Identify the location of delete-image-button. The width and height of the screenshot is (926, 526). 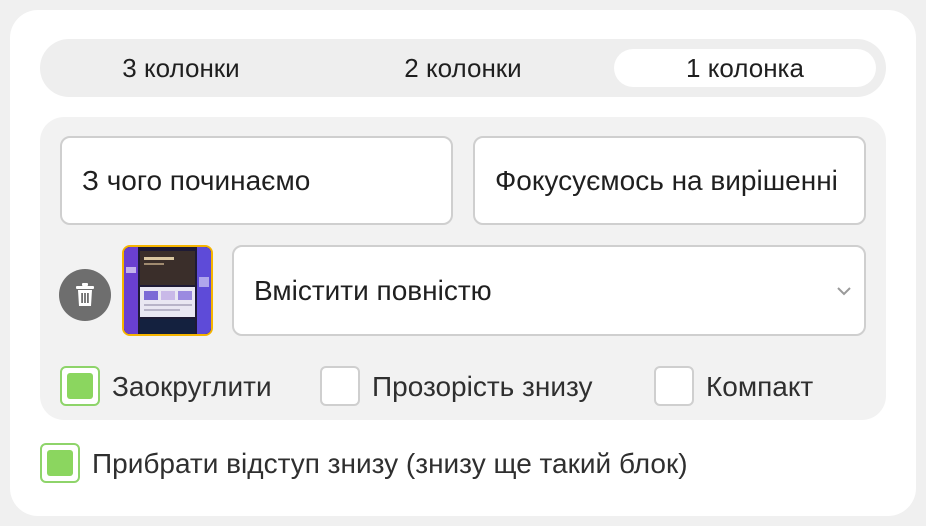
(85, 295).